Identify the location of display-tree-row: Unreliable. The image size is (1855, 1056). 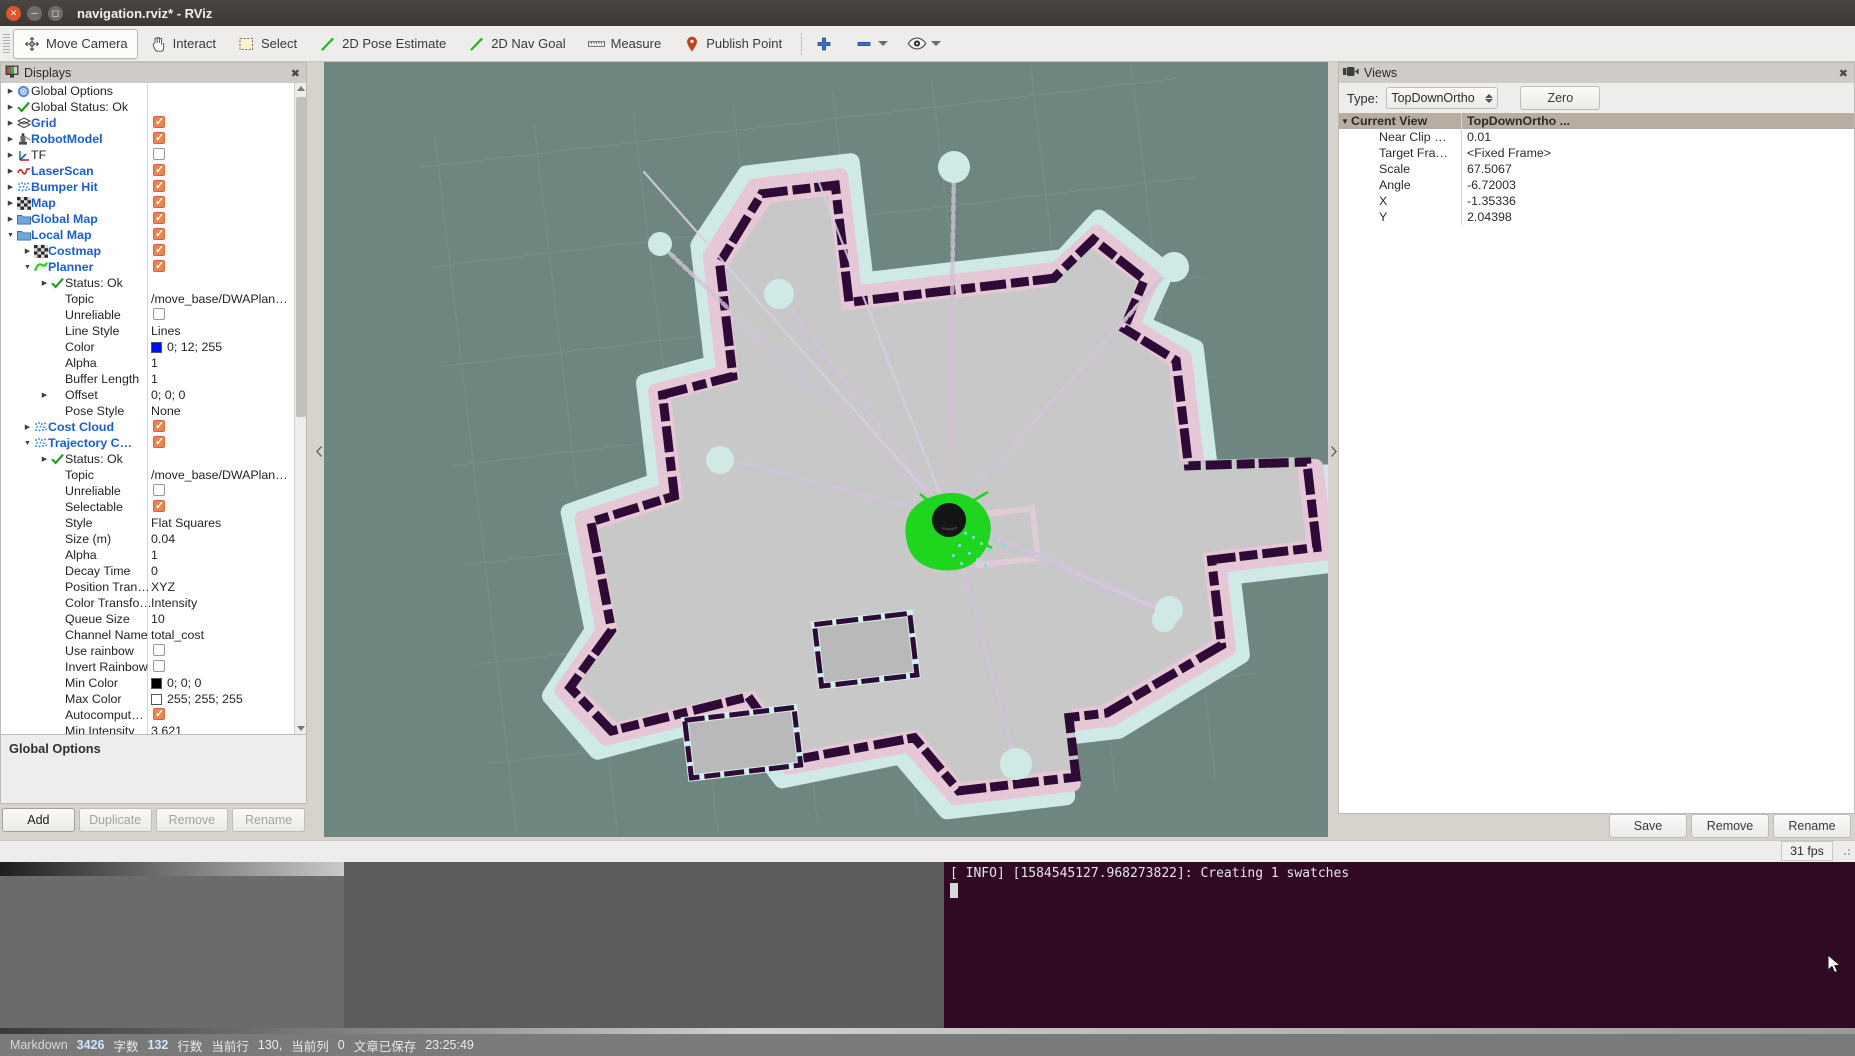
(153, 491).